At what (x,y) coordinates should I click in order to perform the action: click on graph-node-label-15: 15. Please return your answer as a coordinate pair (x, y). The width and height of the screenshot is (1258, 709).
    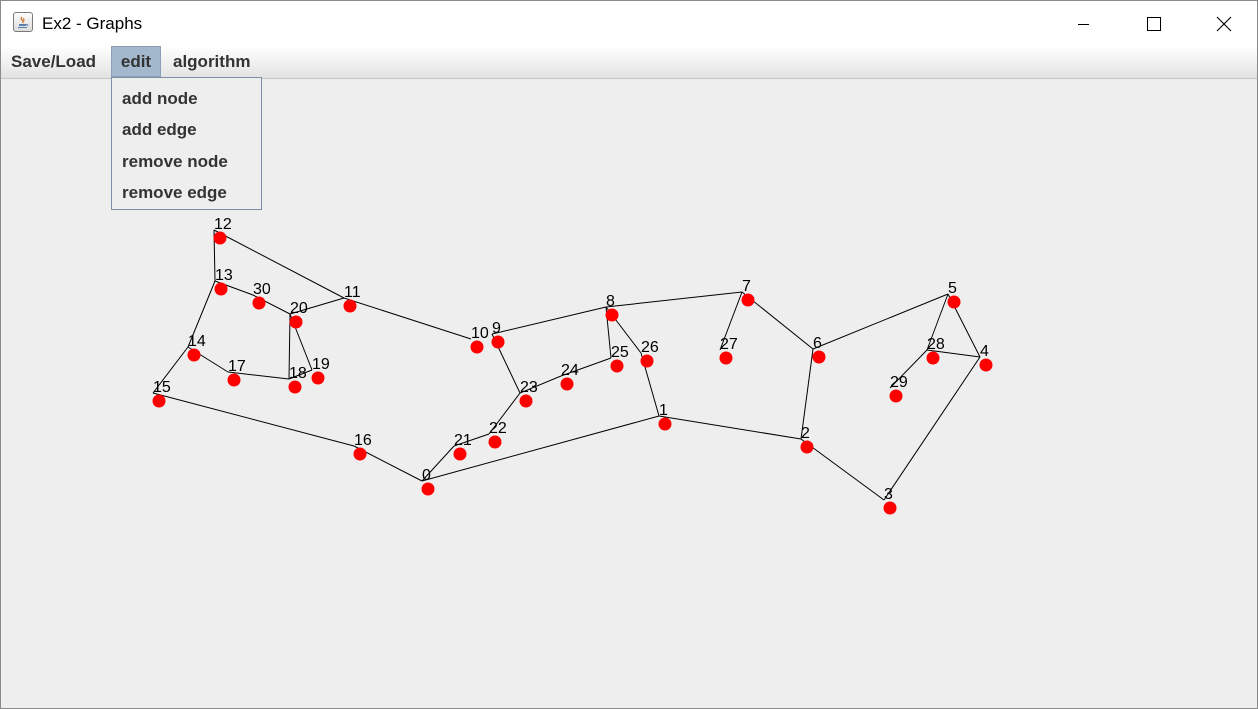
    Looking at the image, I should click on (162, 387).